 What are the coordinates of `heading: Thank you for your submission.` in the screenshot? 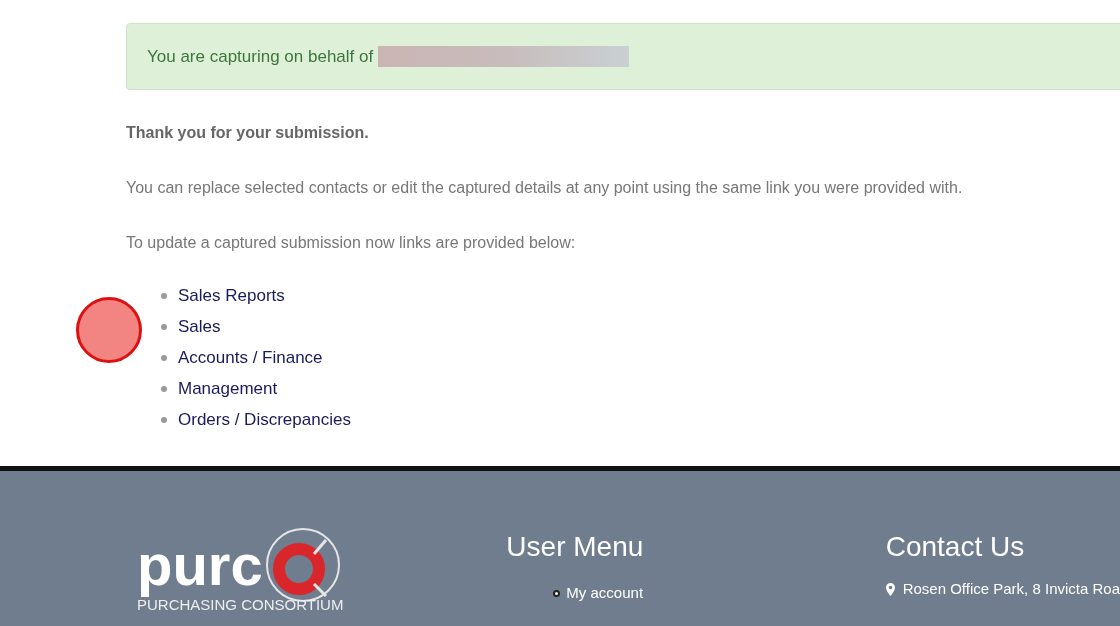 It's located at (248, 133).